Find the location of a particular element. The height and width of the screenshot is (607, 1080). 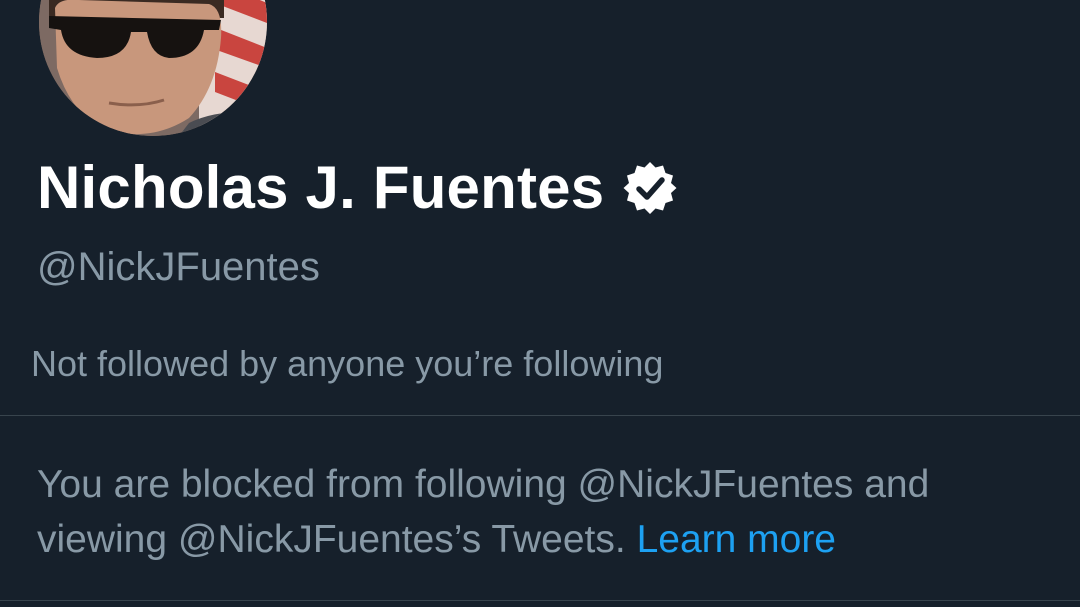

profile-handle: @NickJFuentes is located at coordinates (178, 267).